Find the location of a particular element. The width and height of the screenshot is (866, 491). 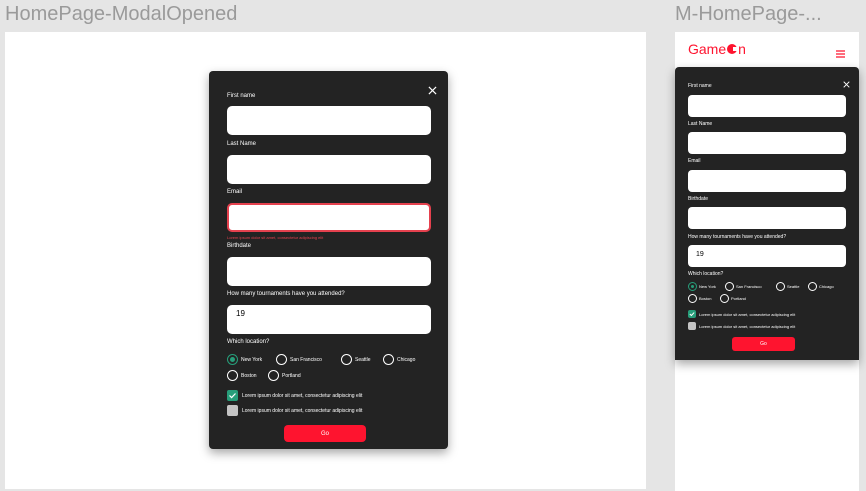

mobile-email-label: Email is located at coordinates (694, 161).